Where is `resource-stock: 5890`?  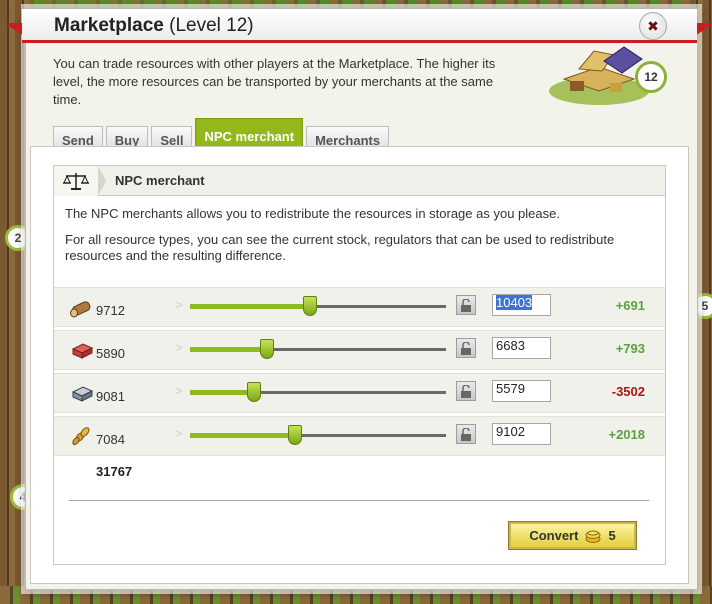 resource-stock: 5890 is located at coordinates (110, 353).